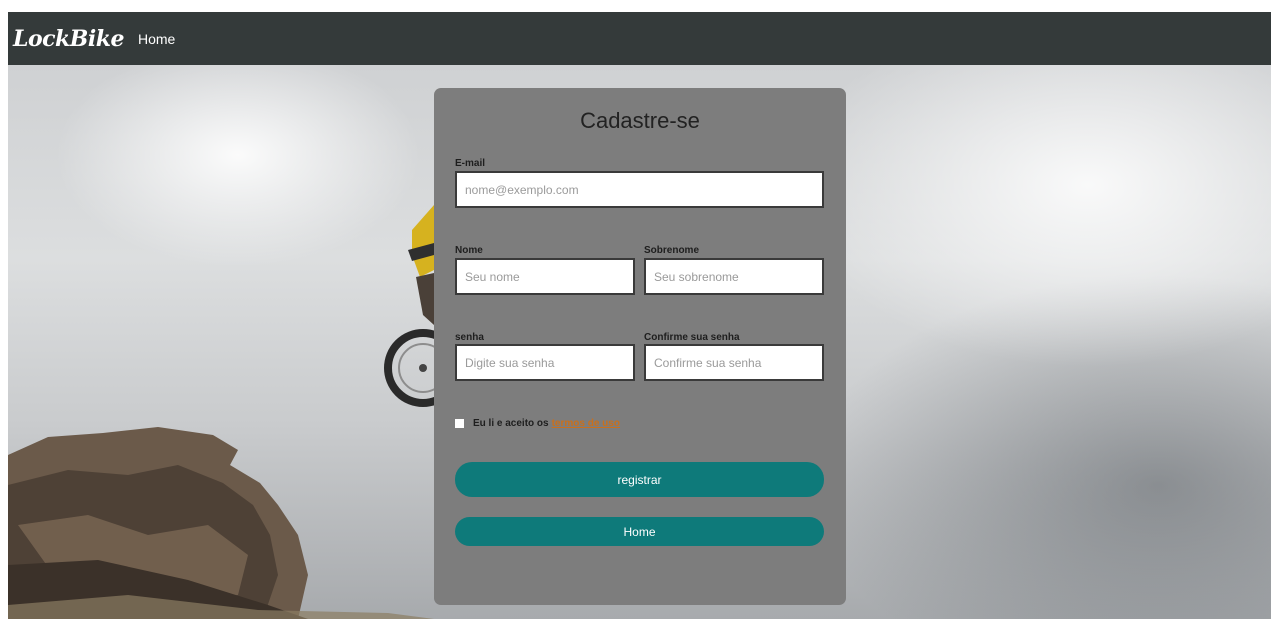  What do you see at coordinates (469, 250) in the screenshot?
I see `first-name-label: Nome` at bounding box center [469, 250].